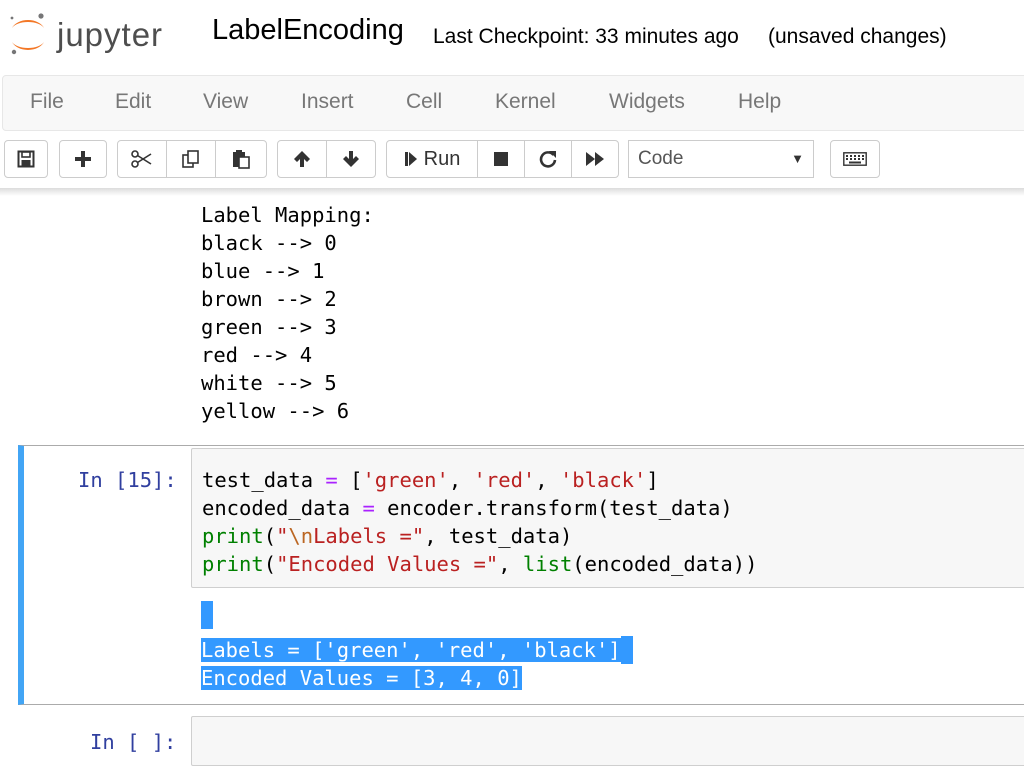 The image size is (1024, 776). What do you see at coordinates (263, 271) in the screenshot?
I see `output-line: blue --> 1` at bounding box center [263, 271].